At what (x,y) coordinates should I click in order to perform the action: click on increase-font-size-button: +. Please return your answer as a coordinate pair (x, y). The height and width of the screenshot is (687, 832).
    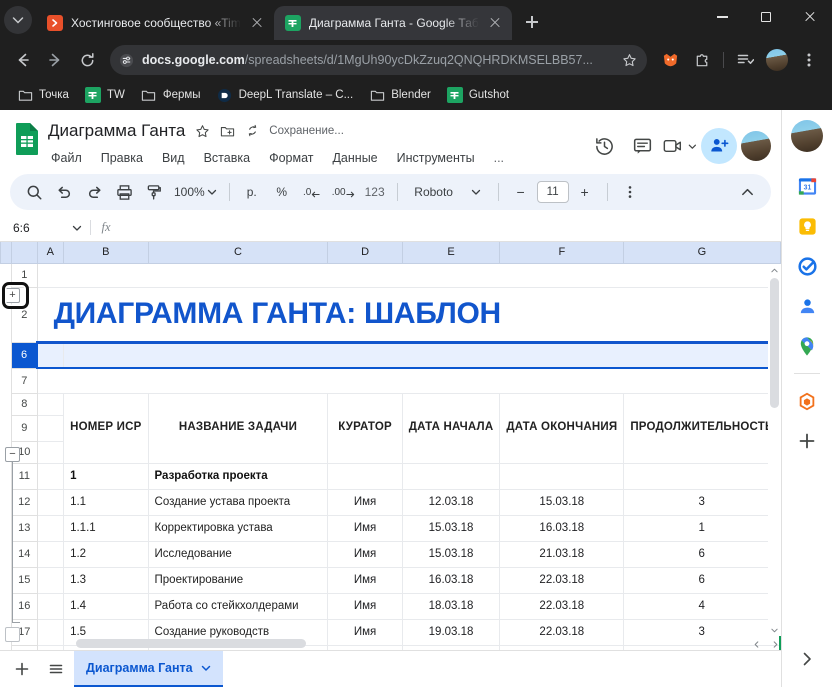
    Looking at the image, I should click on (585, 192).